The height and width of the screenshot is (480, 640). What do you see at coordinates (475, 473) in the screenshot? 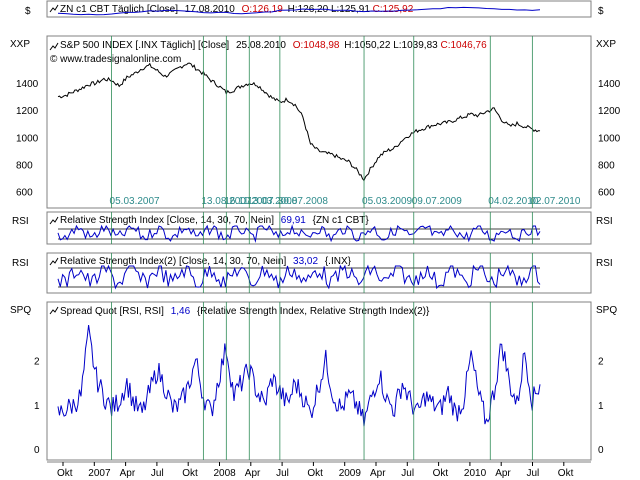
I see `time-axis-label: 2010` at bounding box center [475, 473].